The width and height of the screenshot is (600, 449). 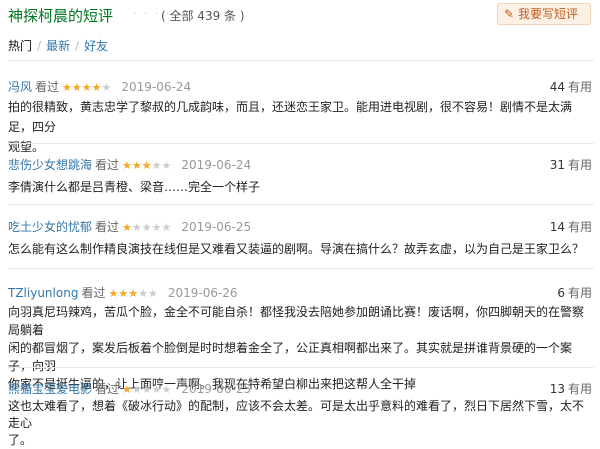 What do you see at coordinates (134, 187) in the screenshot?
I see `review-line: 李倩演什么都是吕青橙、梁音……完全一个样子` at bounding box center [134, 187].